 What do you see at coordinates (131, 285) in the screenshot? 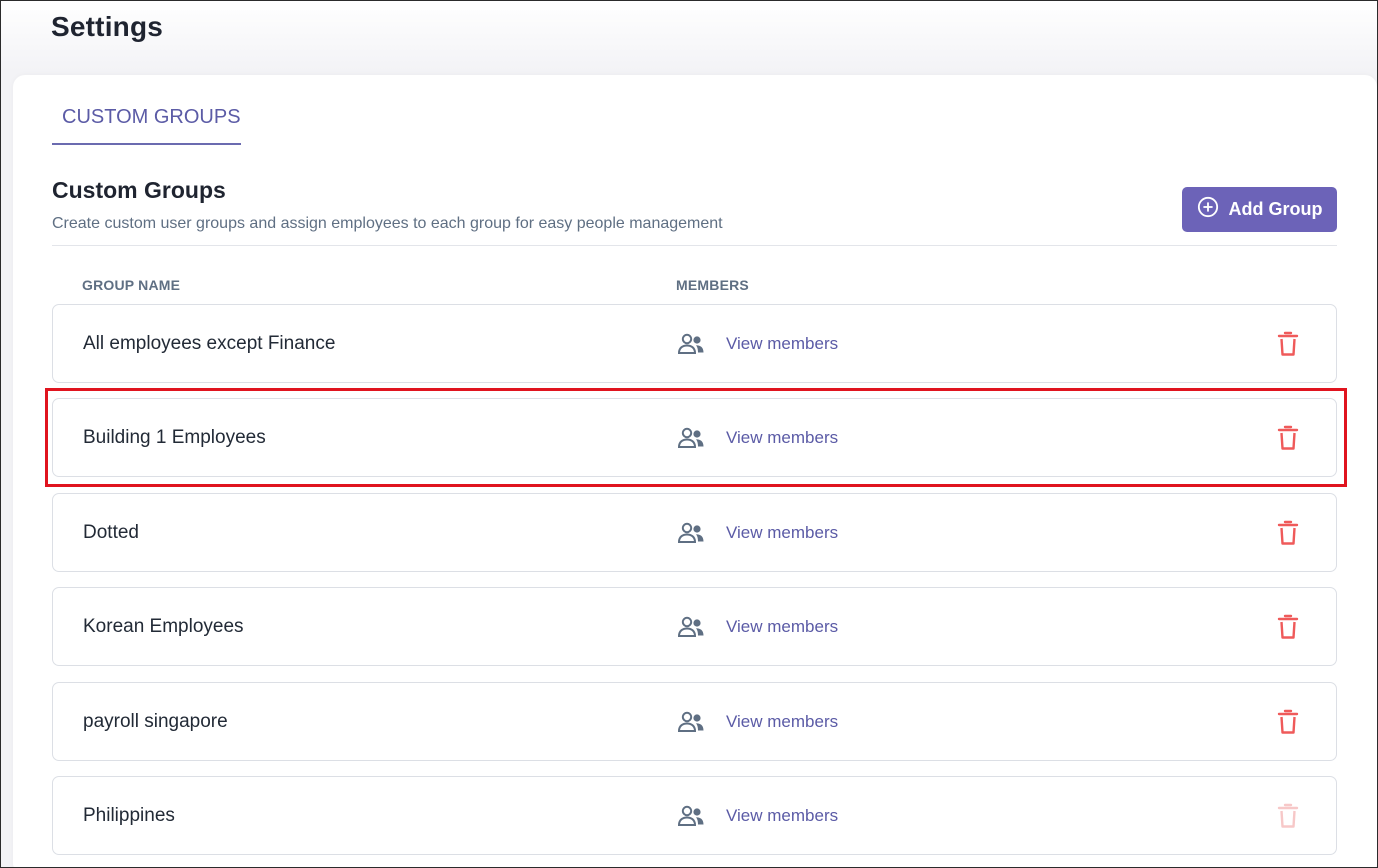
I see `column-header-group-name: GROUP NAME` at bounding box center [131, 285].